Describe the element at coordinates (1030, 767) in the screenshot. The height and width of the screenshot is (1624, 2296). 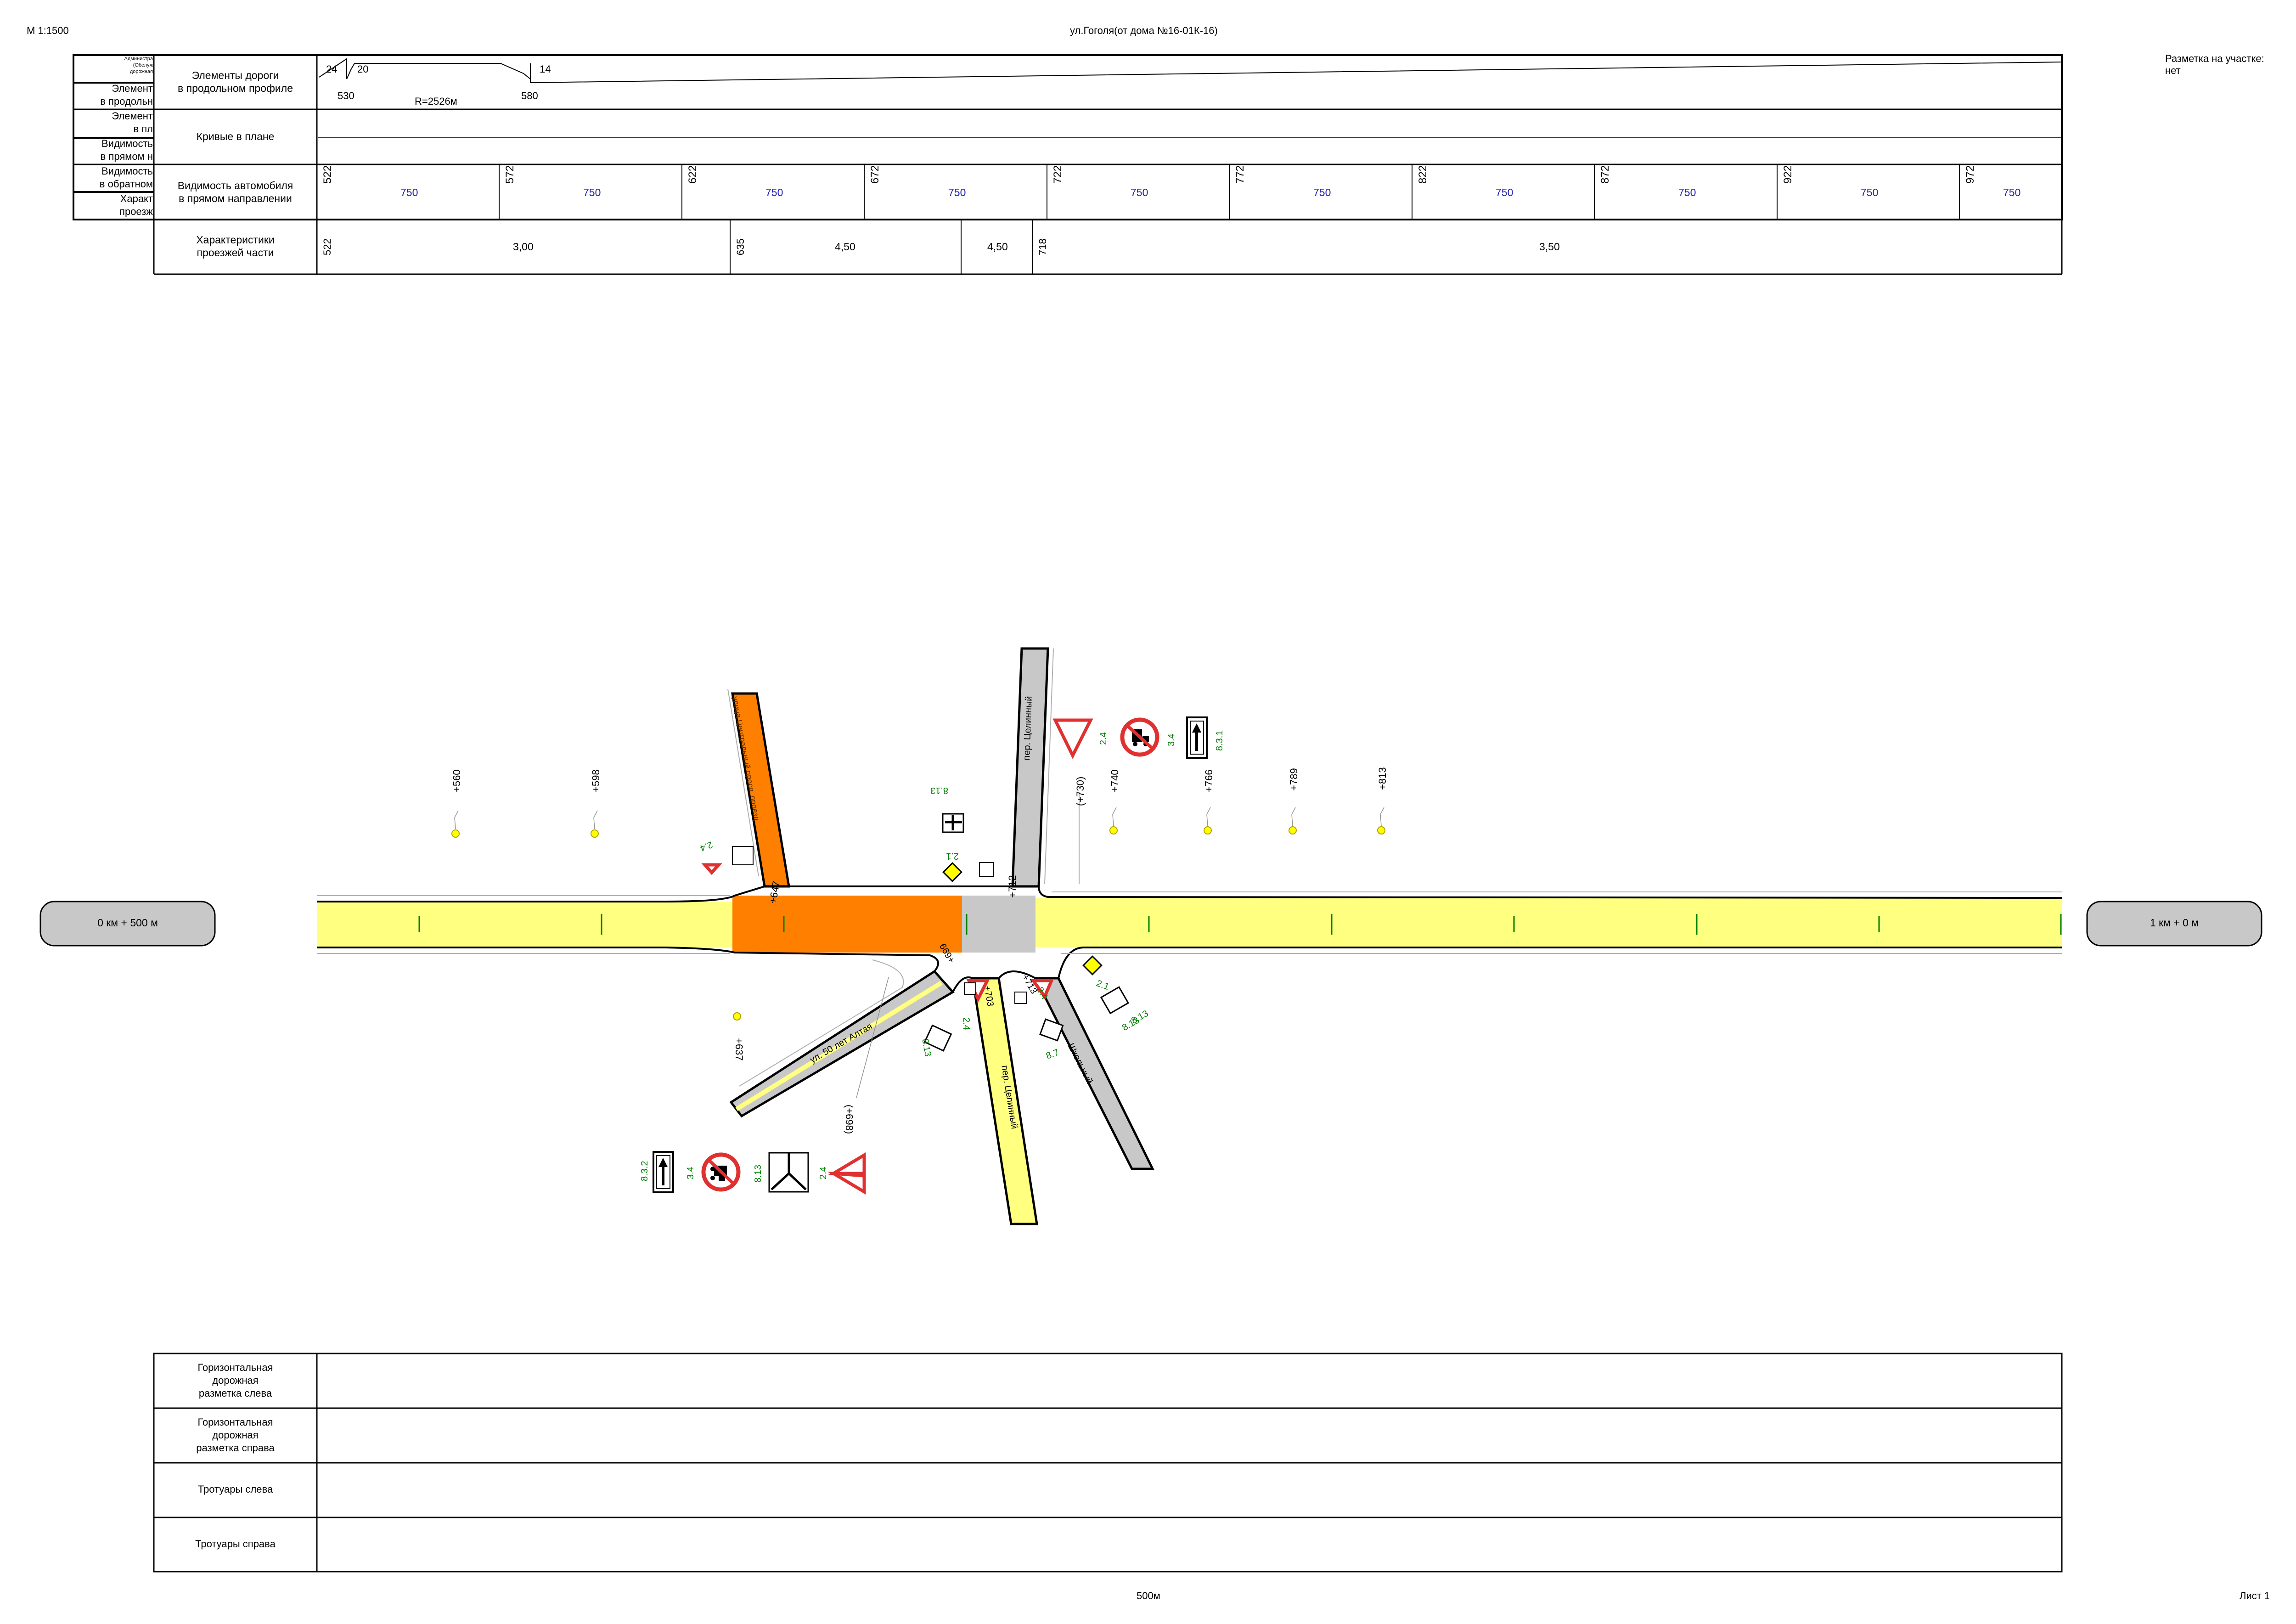
I see `road-gray-north` at that location.